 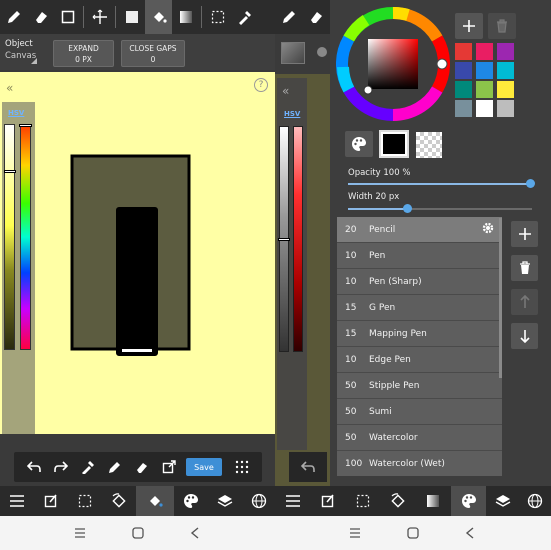 I want to click on opacity-slider, so click(x=440, y=184).